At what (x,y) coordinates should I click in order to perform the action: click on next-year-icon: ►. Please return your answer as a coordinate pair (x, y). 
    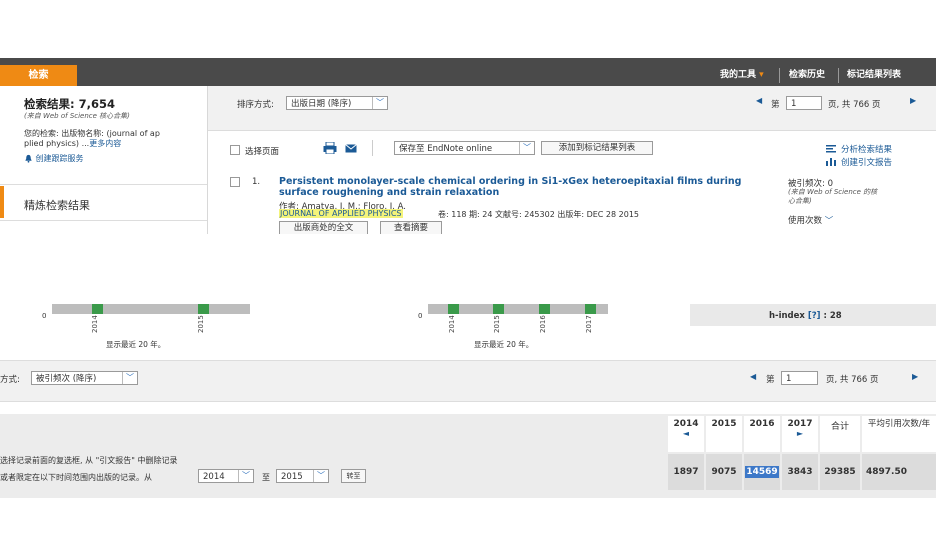
    Looking at the image, I should click on (800, 433).